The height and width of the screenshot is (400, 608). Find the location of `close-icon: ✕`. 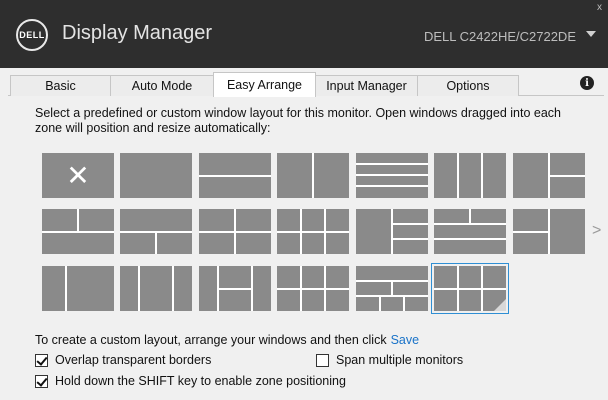

close-icon: ✕ is located at coordinates (78, 175).